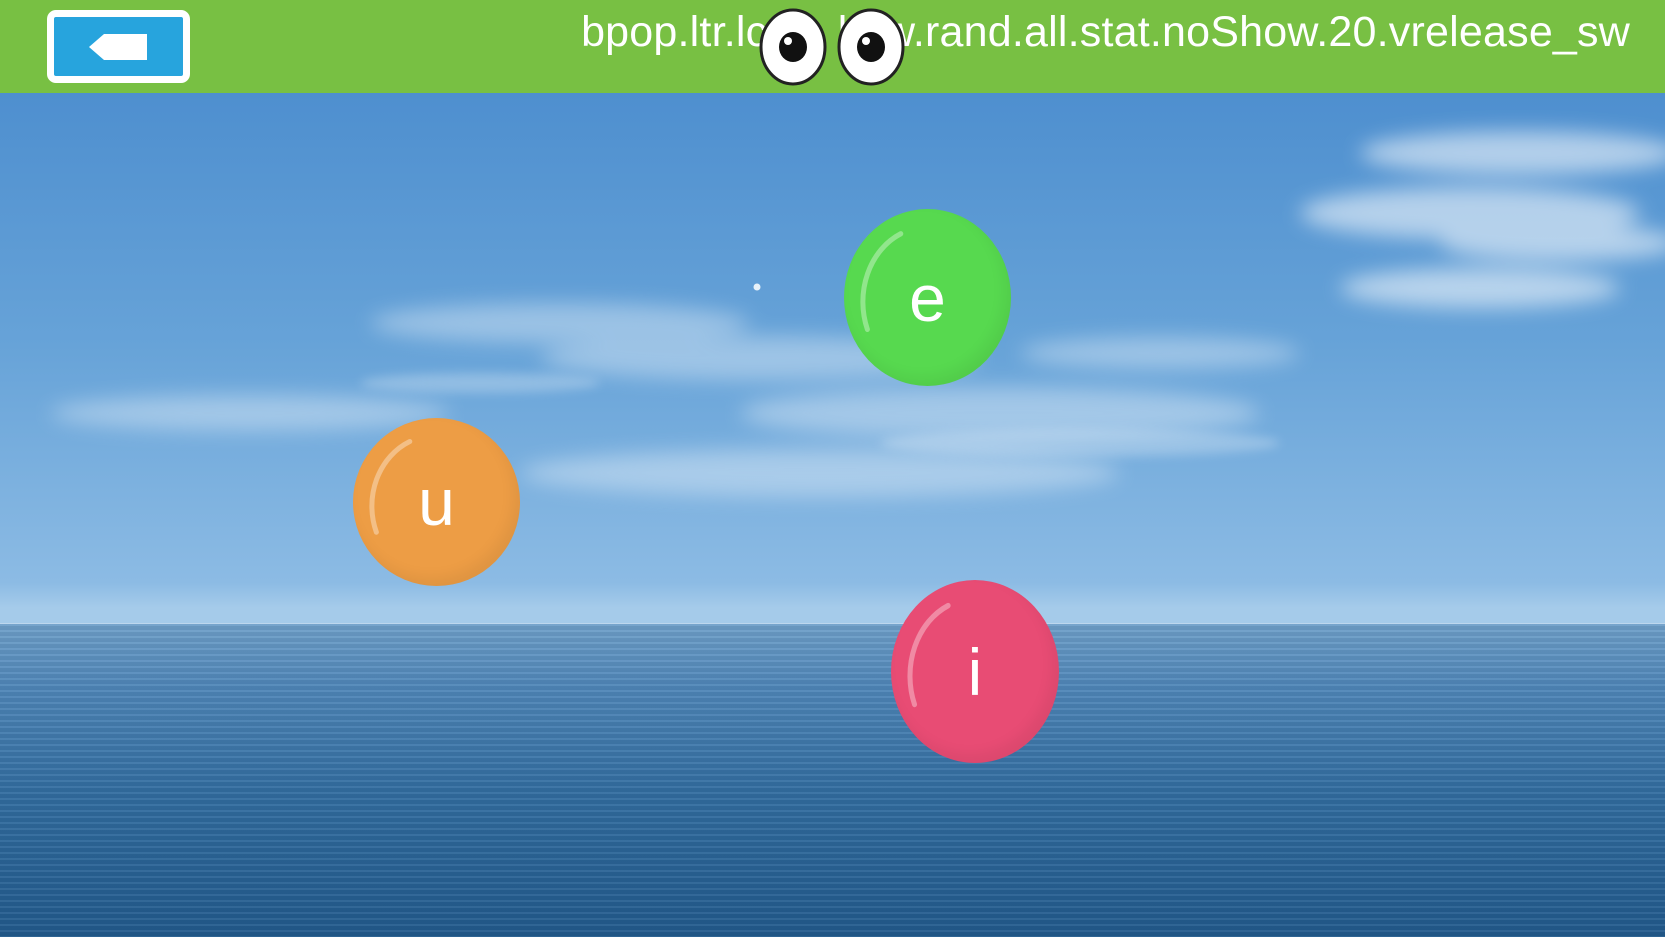 The height and width of the screenshot is (937, 1665). What do you see at coordinates (832, 47) in the screenshot?
I see `eyes-icon` at bounding box center [832, 47].